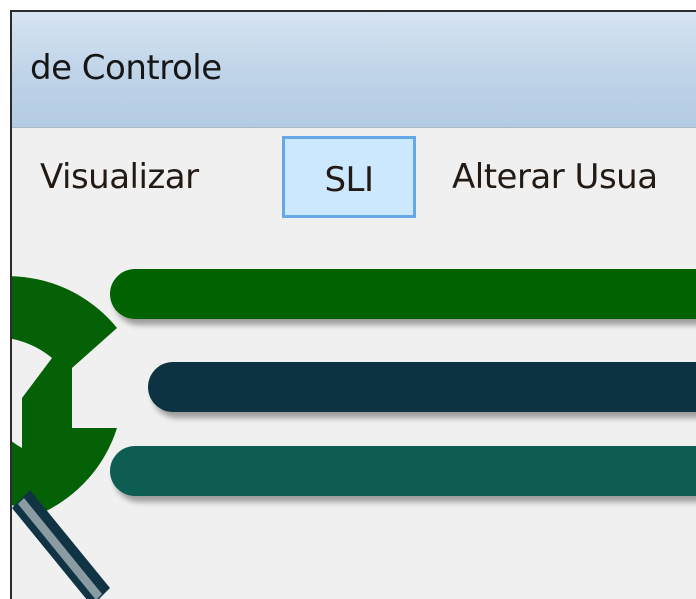  Describe the element at coordinates (555, 177) in the screenshot. I see `menu-item-alterar-usuario: Alterar Usua` at that location.